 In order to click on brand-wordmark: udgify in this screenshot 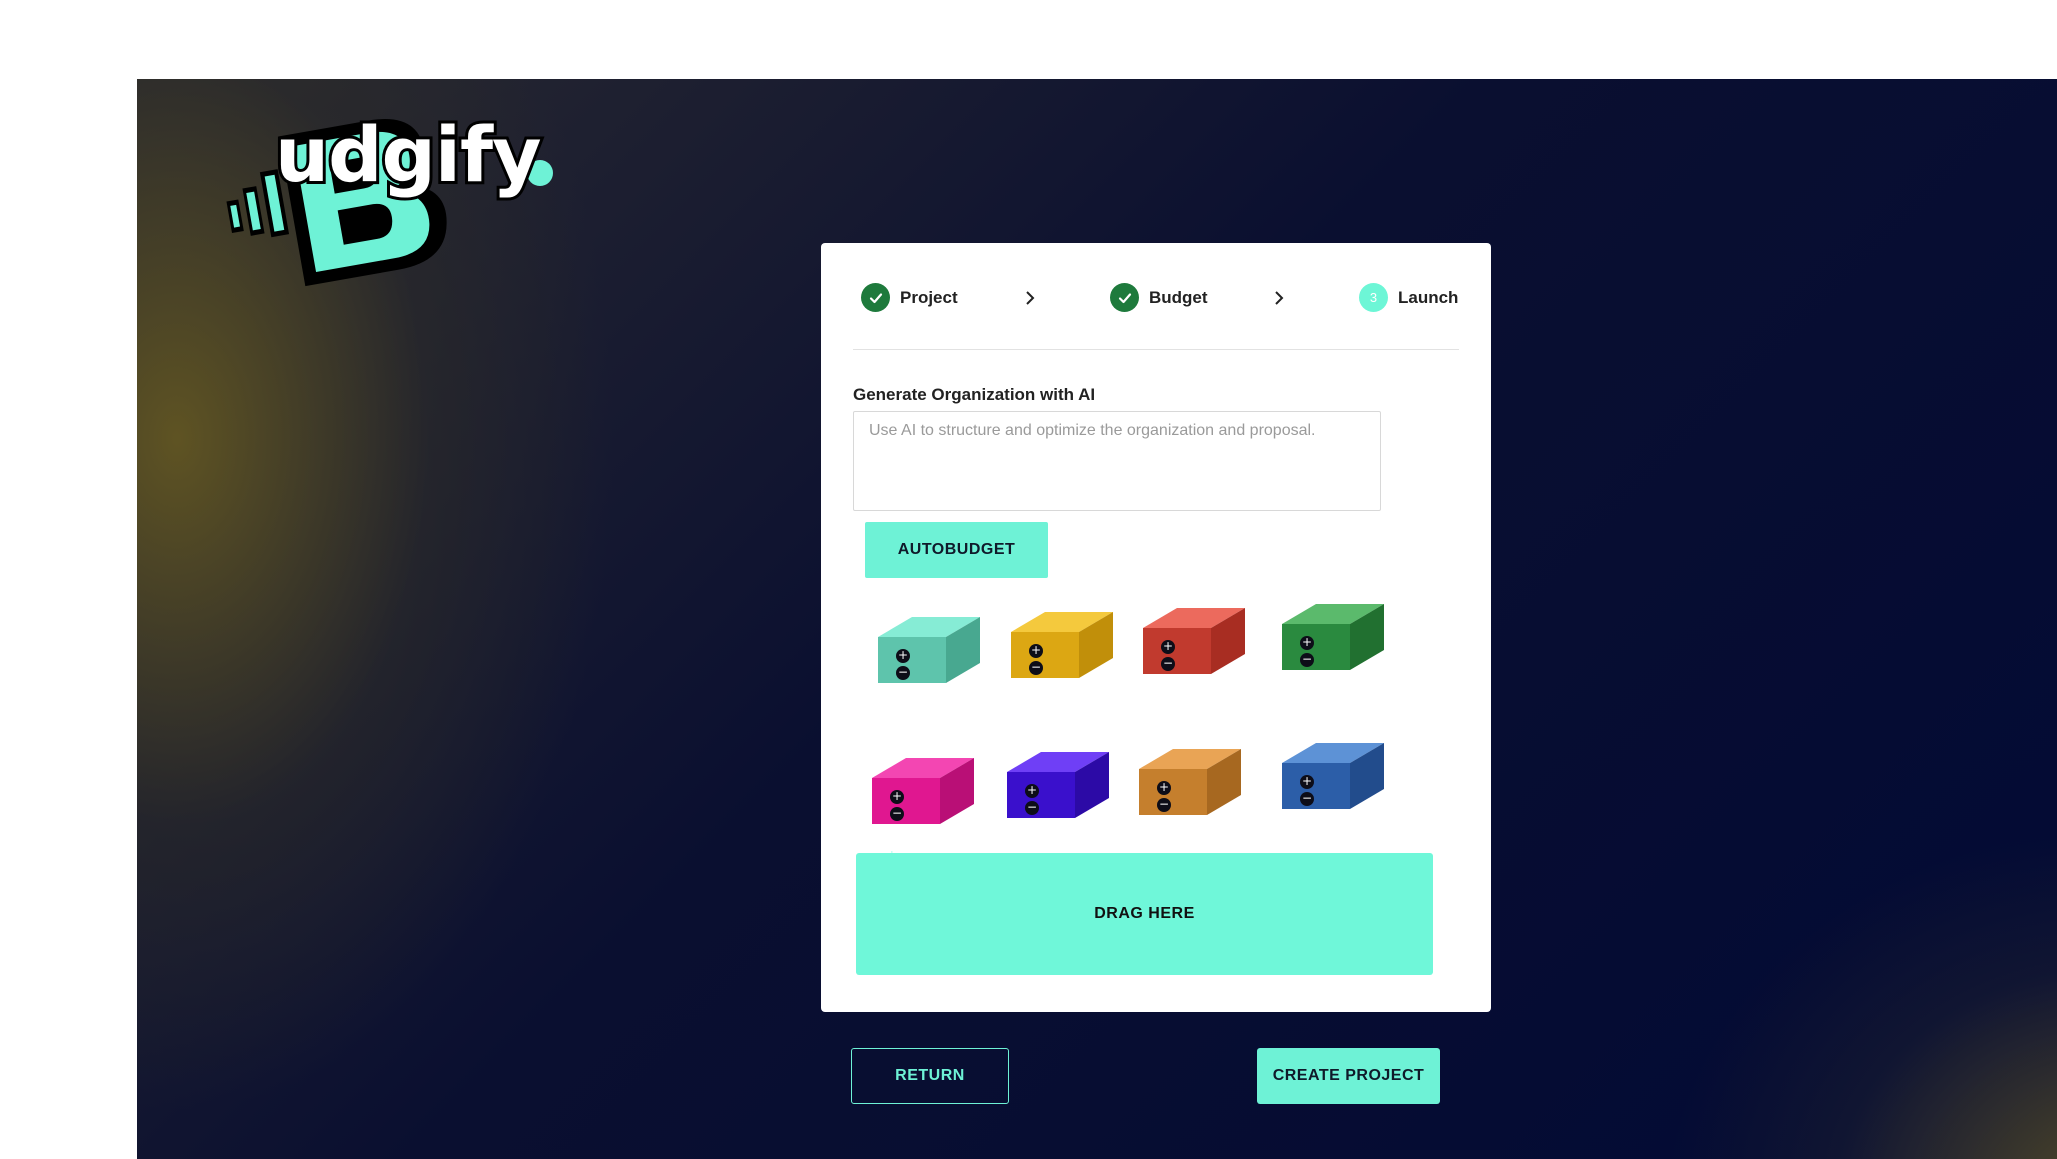, I will do `click(408, 154)`.